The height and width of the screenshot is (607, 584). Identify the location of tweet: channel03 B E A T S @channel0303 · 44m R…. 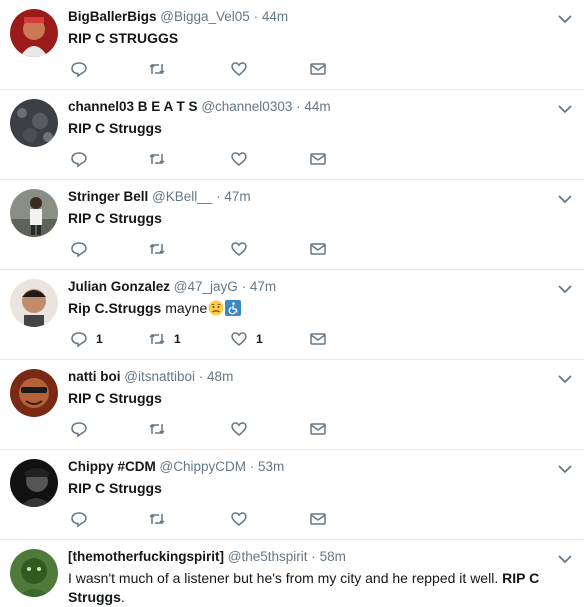
(292, 135).